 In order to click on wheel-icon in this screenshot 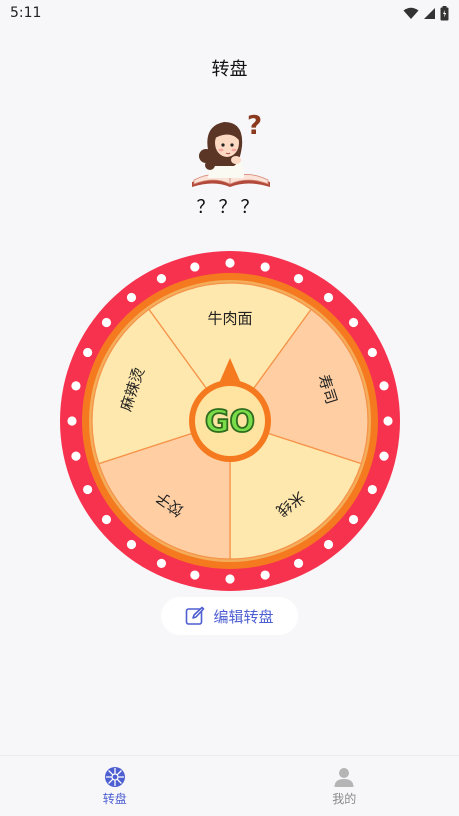, I will do `click(114, 776)`.